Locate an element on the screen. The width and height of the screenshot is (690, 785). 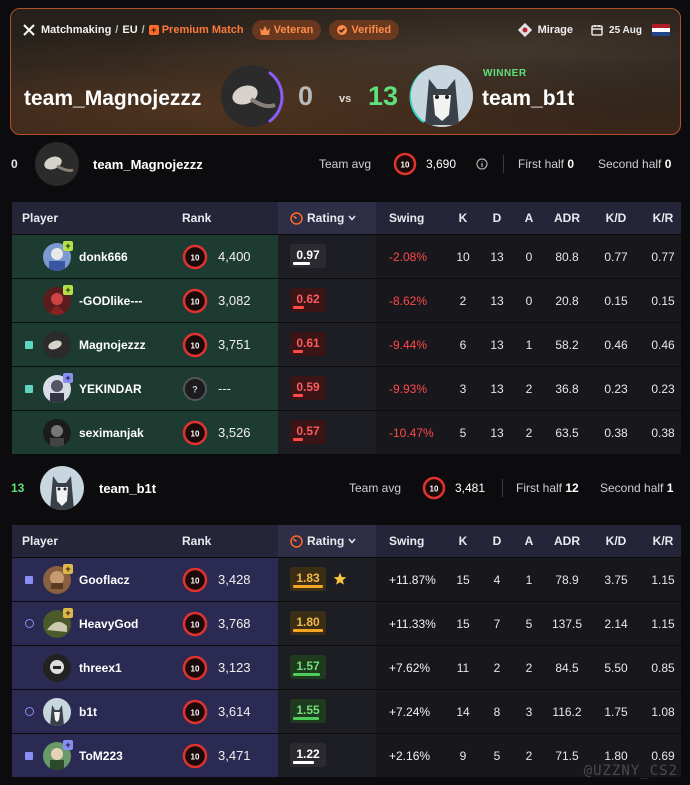
team2-summary-name: team_b1t is located at coordinates (127, 488).